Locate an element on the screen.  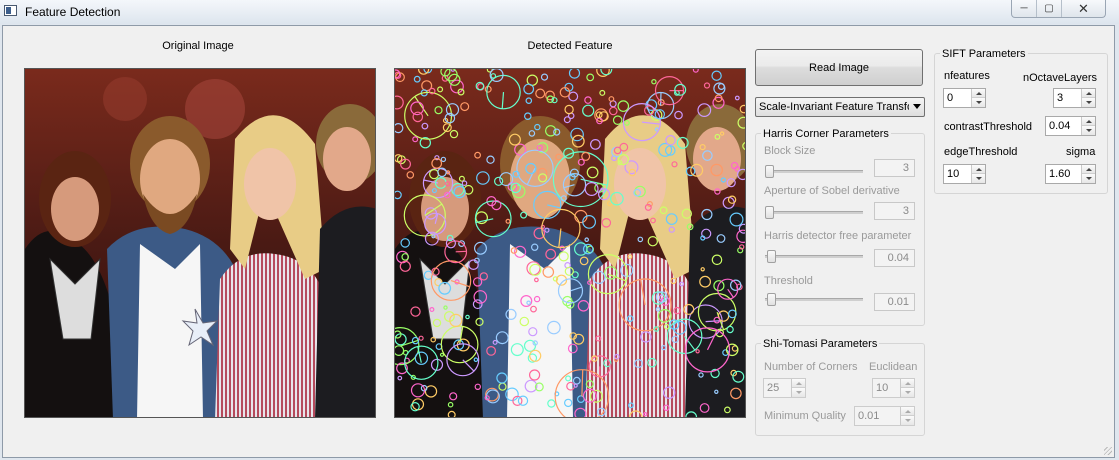
detected-feature-caption: Detected Feature is located at coordinates (570, 46).